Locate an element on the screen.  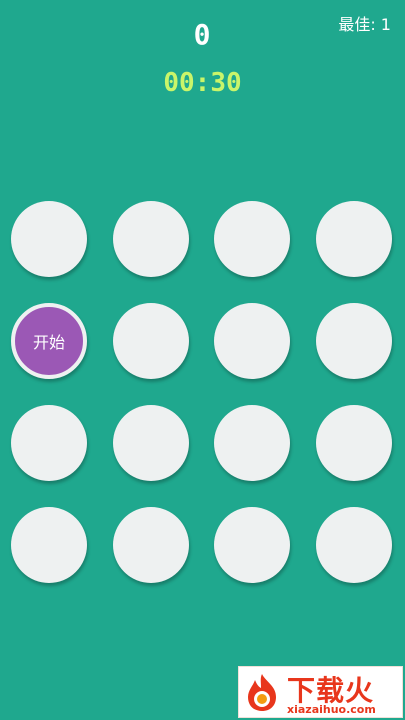
start-button: 开始 is located at coordinates (49, 341).